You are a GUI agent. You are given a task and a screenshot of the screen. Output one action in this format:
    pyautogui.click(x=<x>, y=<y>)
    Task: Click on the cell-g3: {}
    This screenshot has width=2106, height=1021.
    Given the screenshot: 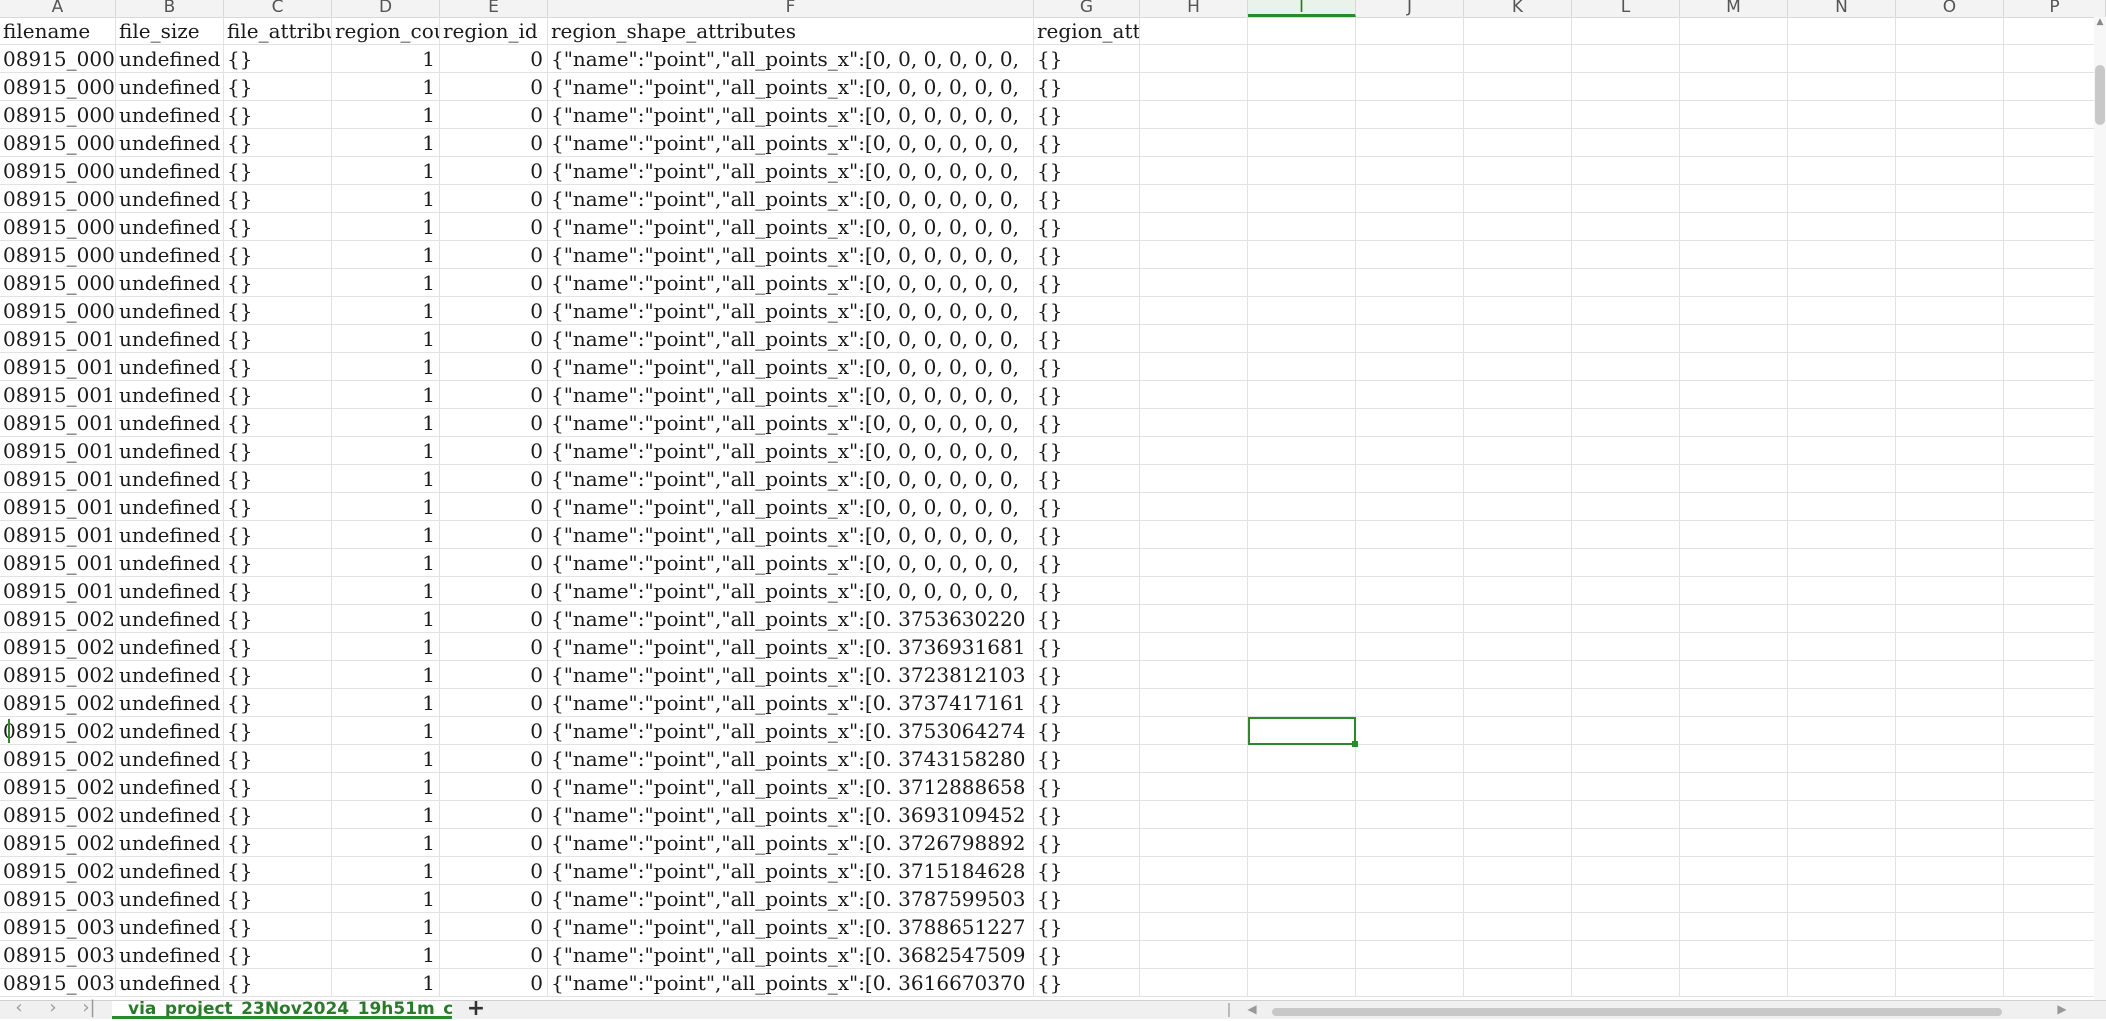 What is the action you would take?
    pyautogui.click(x=1087, y=87)
    